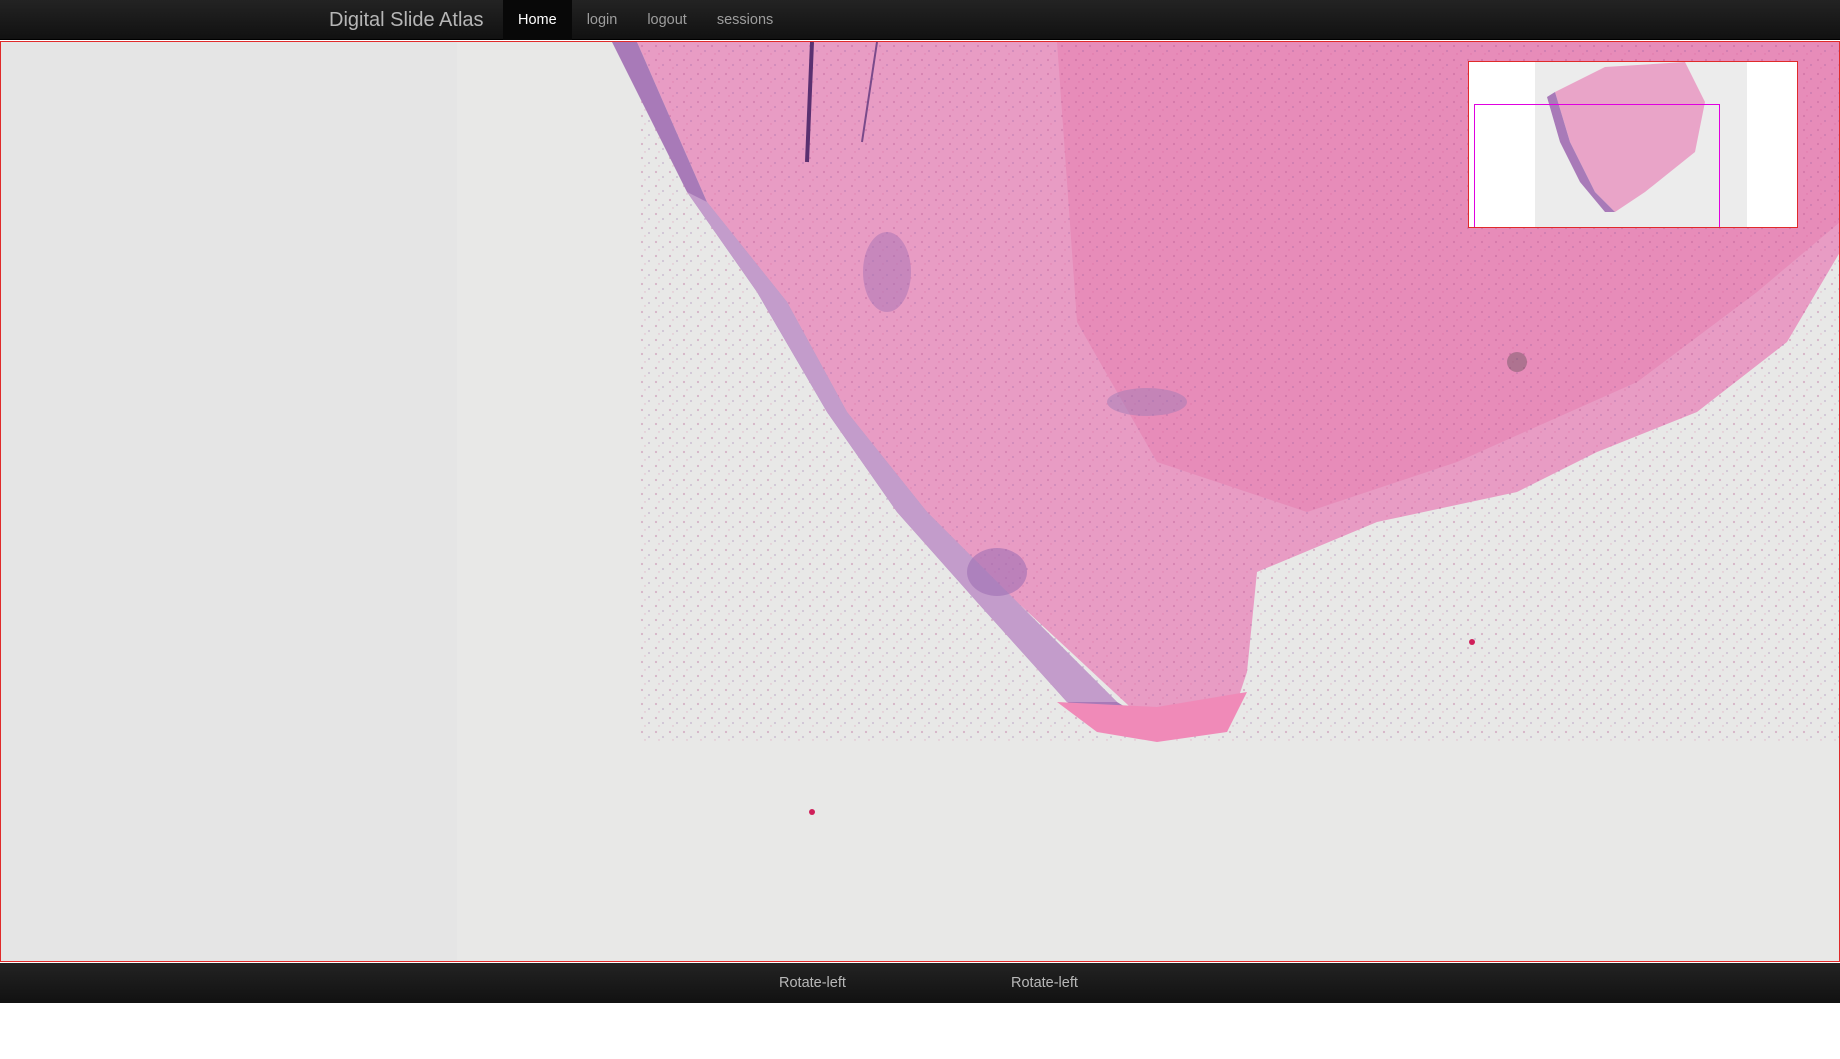 This screenshot has width=1840, height=1059. What do you see at coordinates (812, 983) in the screenshot?
I see `rotate-left-button: Rotate-left` at bounding box center [812, 983].